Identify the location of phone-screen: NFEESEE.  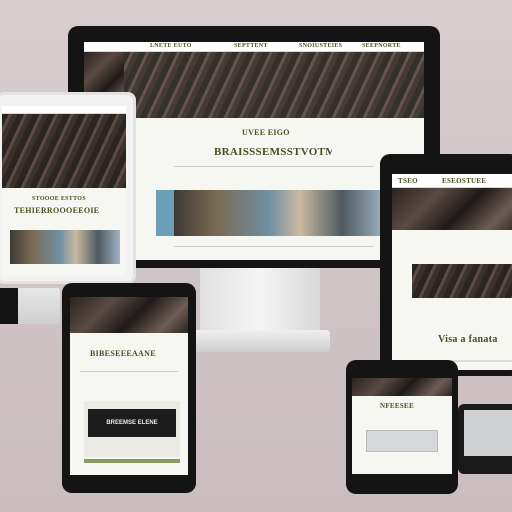
(402, 426).